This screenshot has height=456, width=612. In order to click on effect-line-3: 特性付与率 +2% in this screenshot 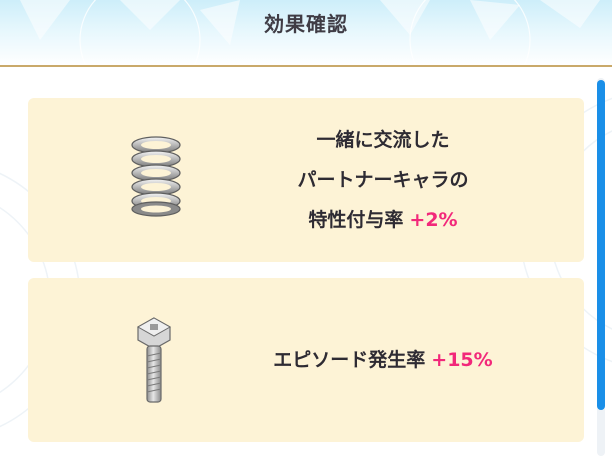, I will do `click(383, 220)`.